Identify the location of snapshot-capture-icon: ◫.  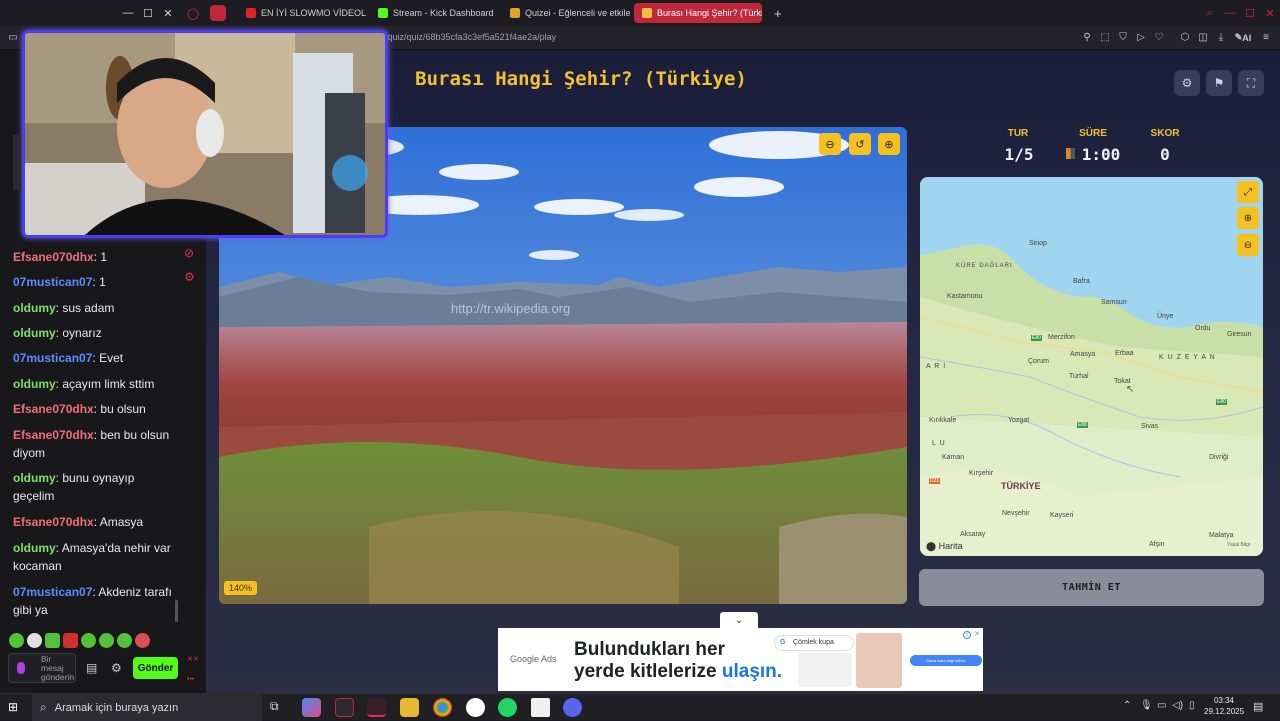
(1203, 38).